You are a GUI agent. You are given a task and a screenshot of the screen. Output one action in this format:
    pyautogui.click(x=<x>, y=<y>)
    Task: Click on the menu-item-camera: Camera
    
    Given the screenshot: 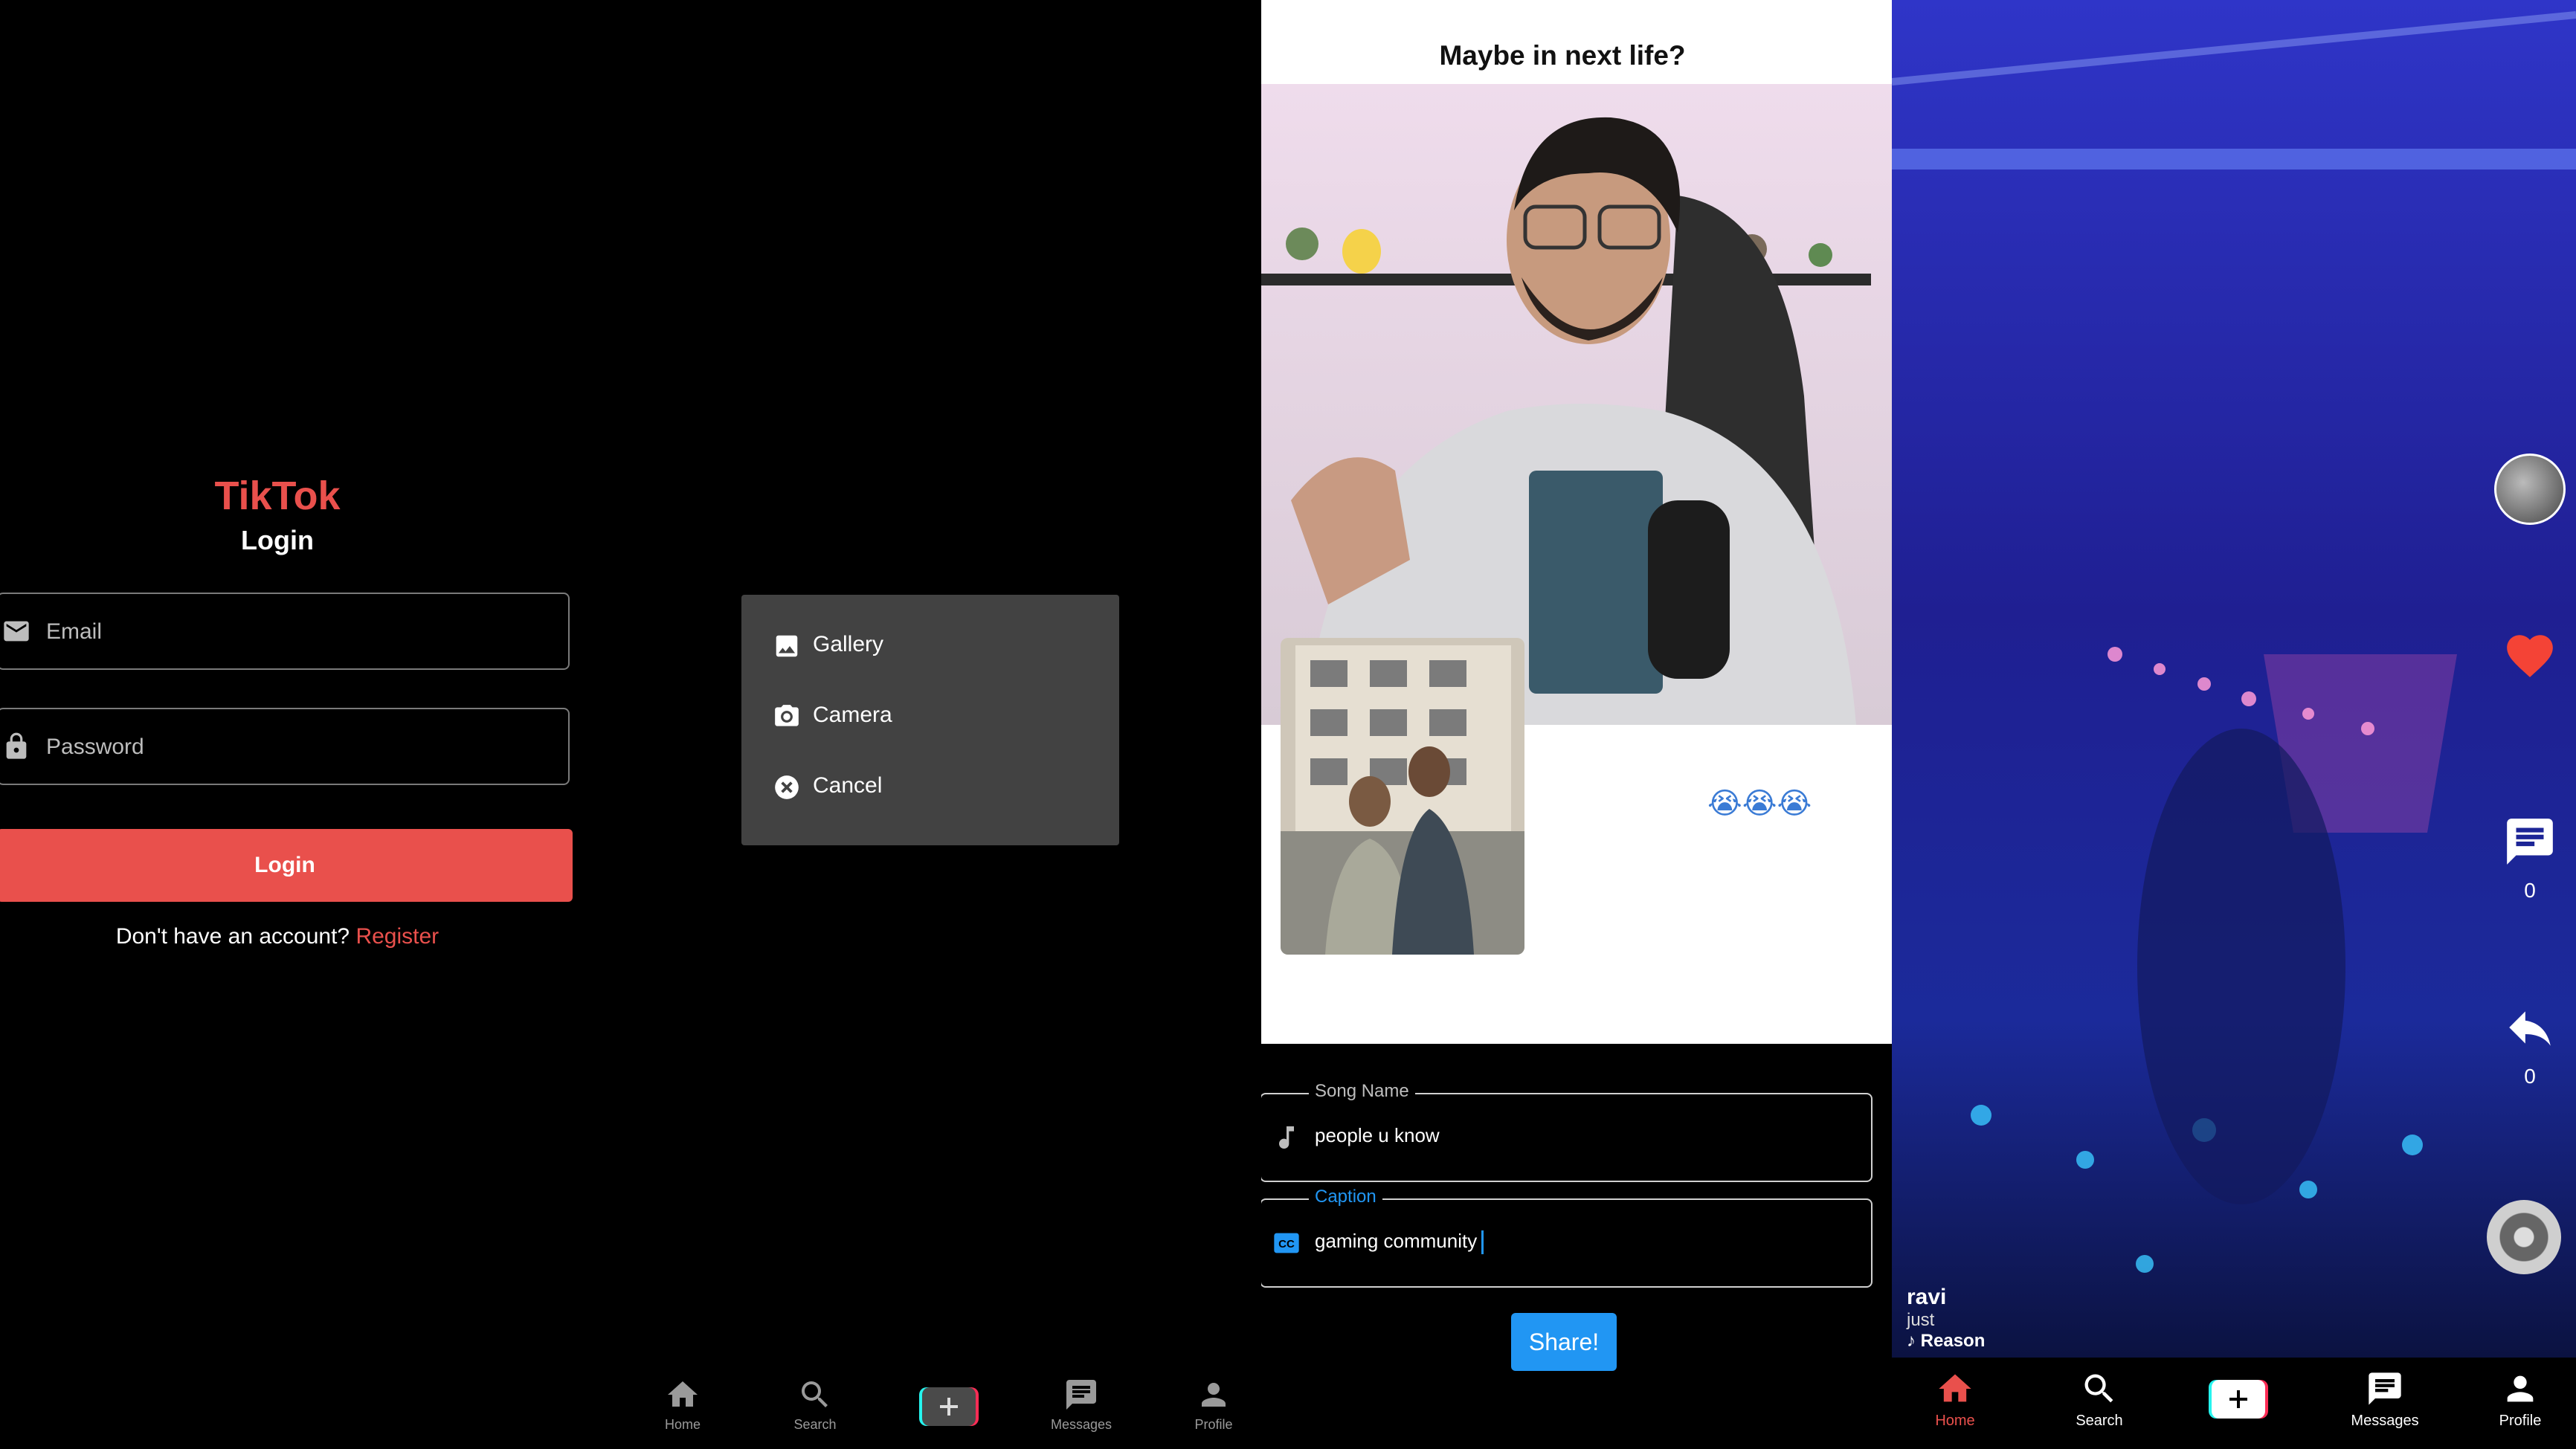 What is the action you would take?
    pyautogui.click(x=930, y=716)
    